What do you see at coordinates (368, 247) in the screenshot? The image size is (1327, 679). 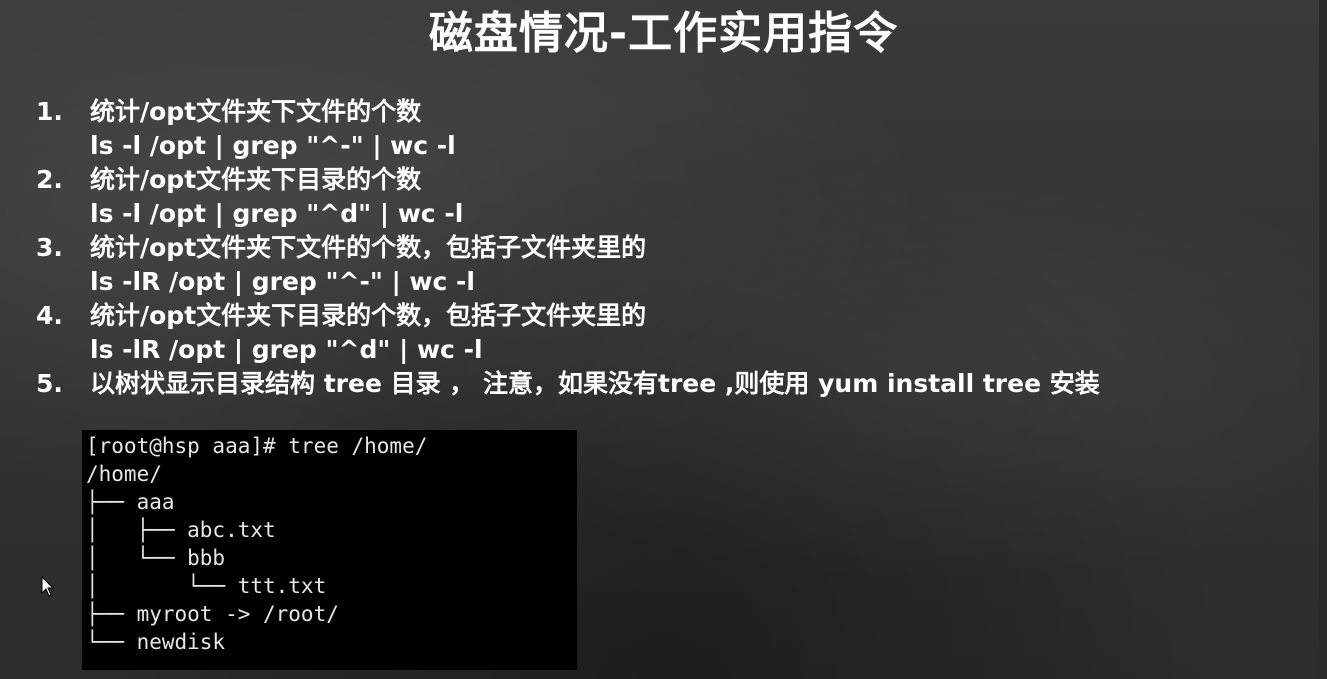 I see `item-description: 统计/opt文件夹下文件的个数，包括子文件夹里的` at bounding box center [368, 247].